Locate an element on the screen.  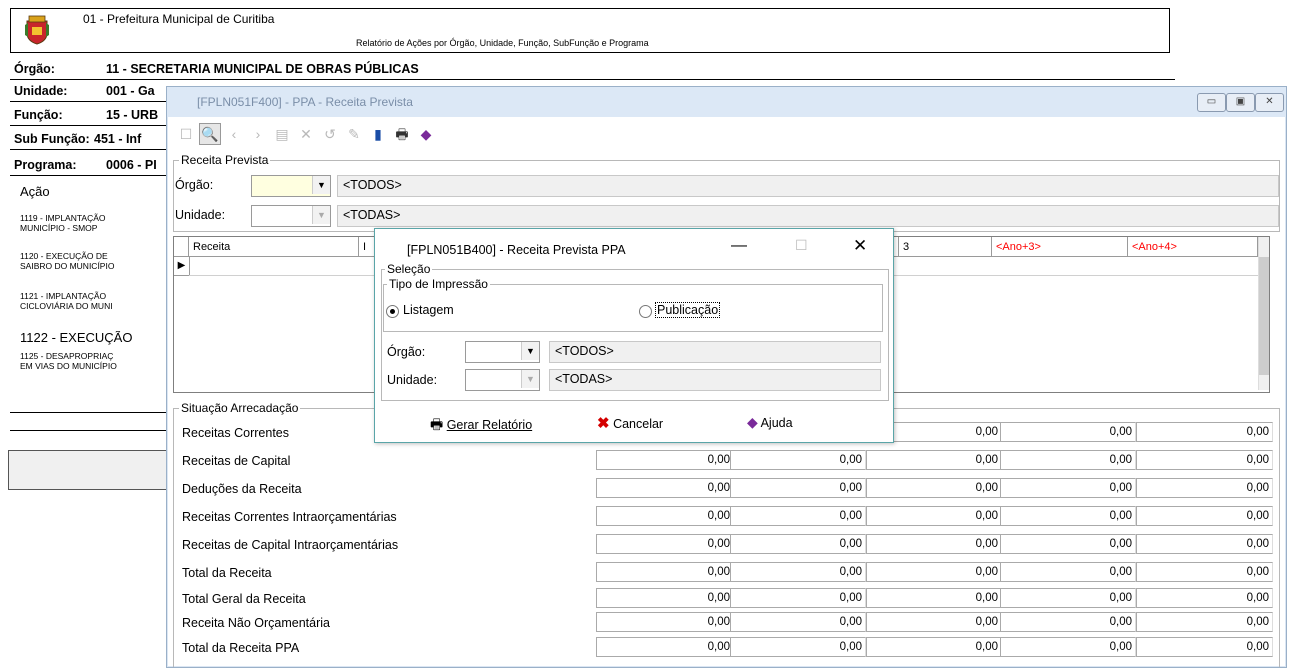
grid-header-ano3: <Ano+3> is located at coordinates (1060, 247).